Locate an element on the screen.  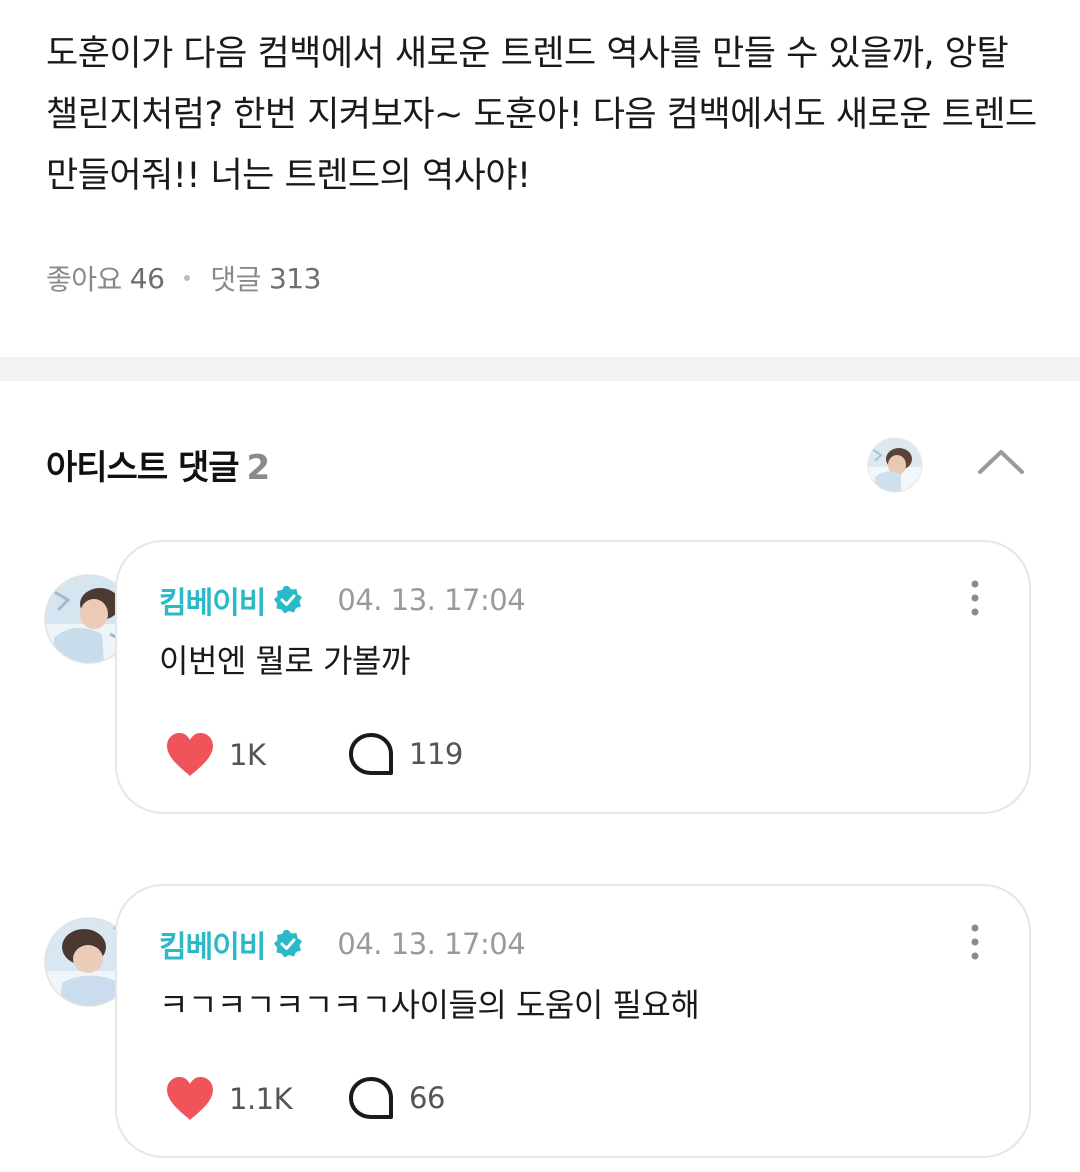
artist-comments-header: 아티스트 댓글 2 is located at coordinates (158, 464).